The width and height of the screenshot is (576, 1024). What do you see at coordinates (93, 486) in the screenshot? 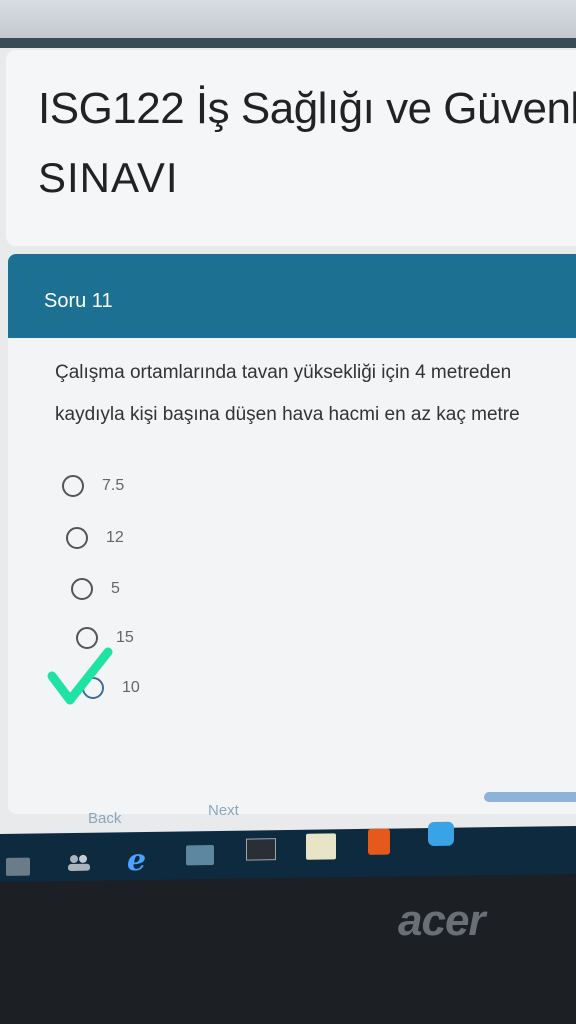
I see `option-7-5: 7.5` at bounding box center [93, 486].